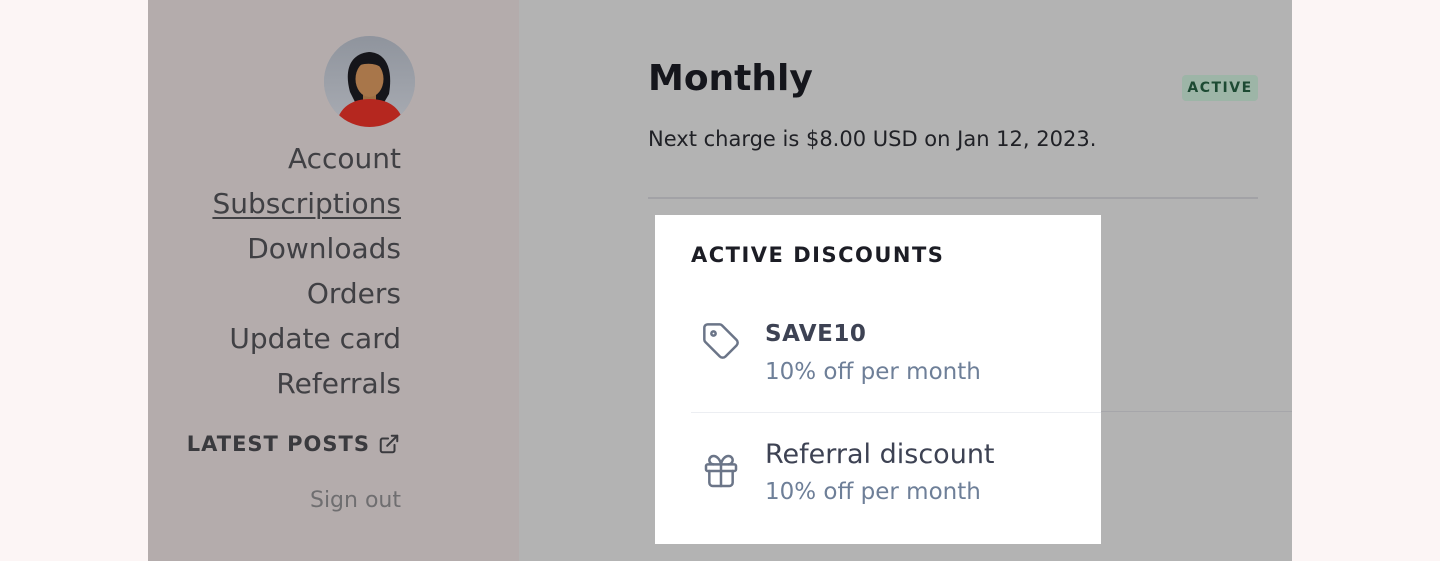  Describe the element at coordinates (816, 334) in the screenshot. I see `discount-code: SAVE10` at that location.